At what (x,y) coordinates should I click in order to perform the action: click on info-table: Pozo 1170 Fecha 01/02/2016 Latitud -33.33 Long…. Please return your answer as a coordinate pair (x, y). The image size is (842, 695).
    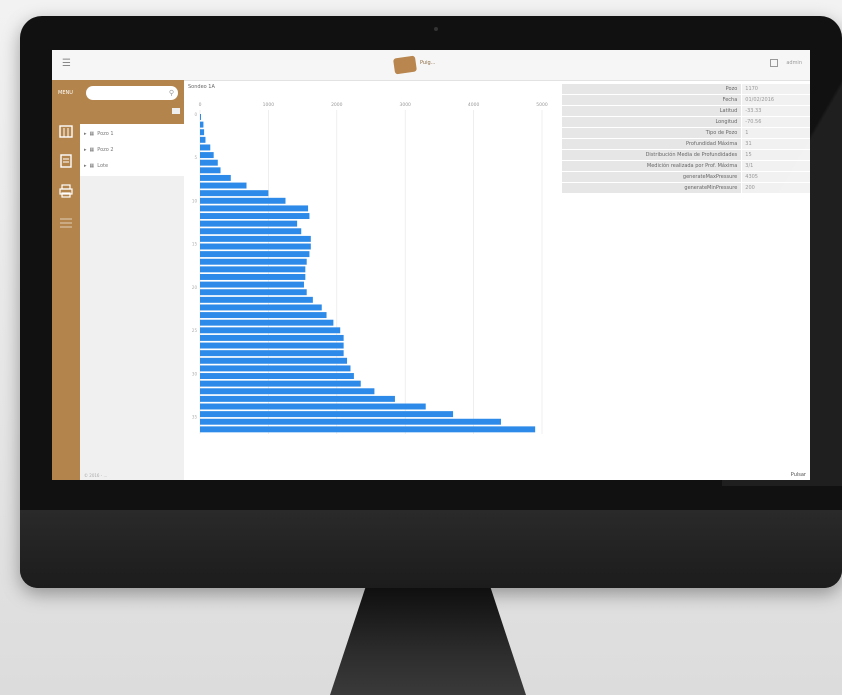
    Looking at the image, I should click on (686, 139).